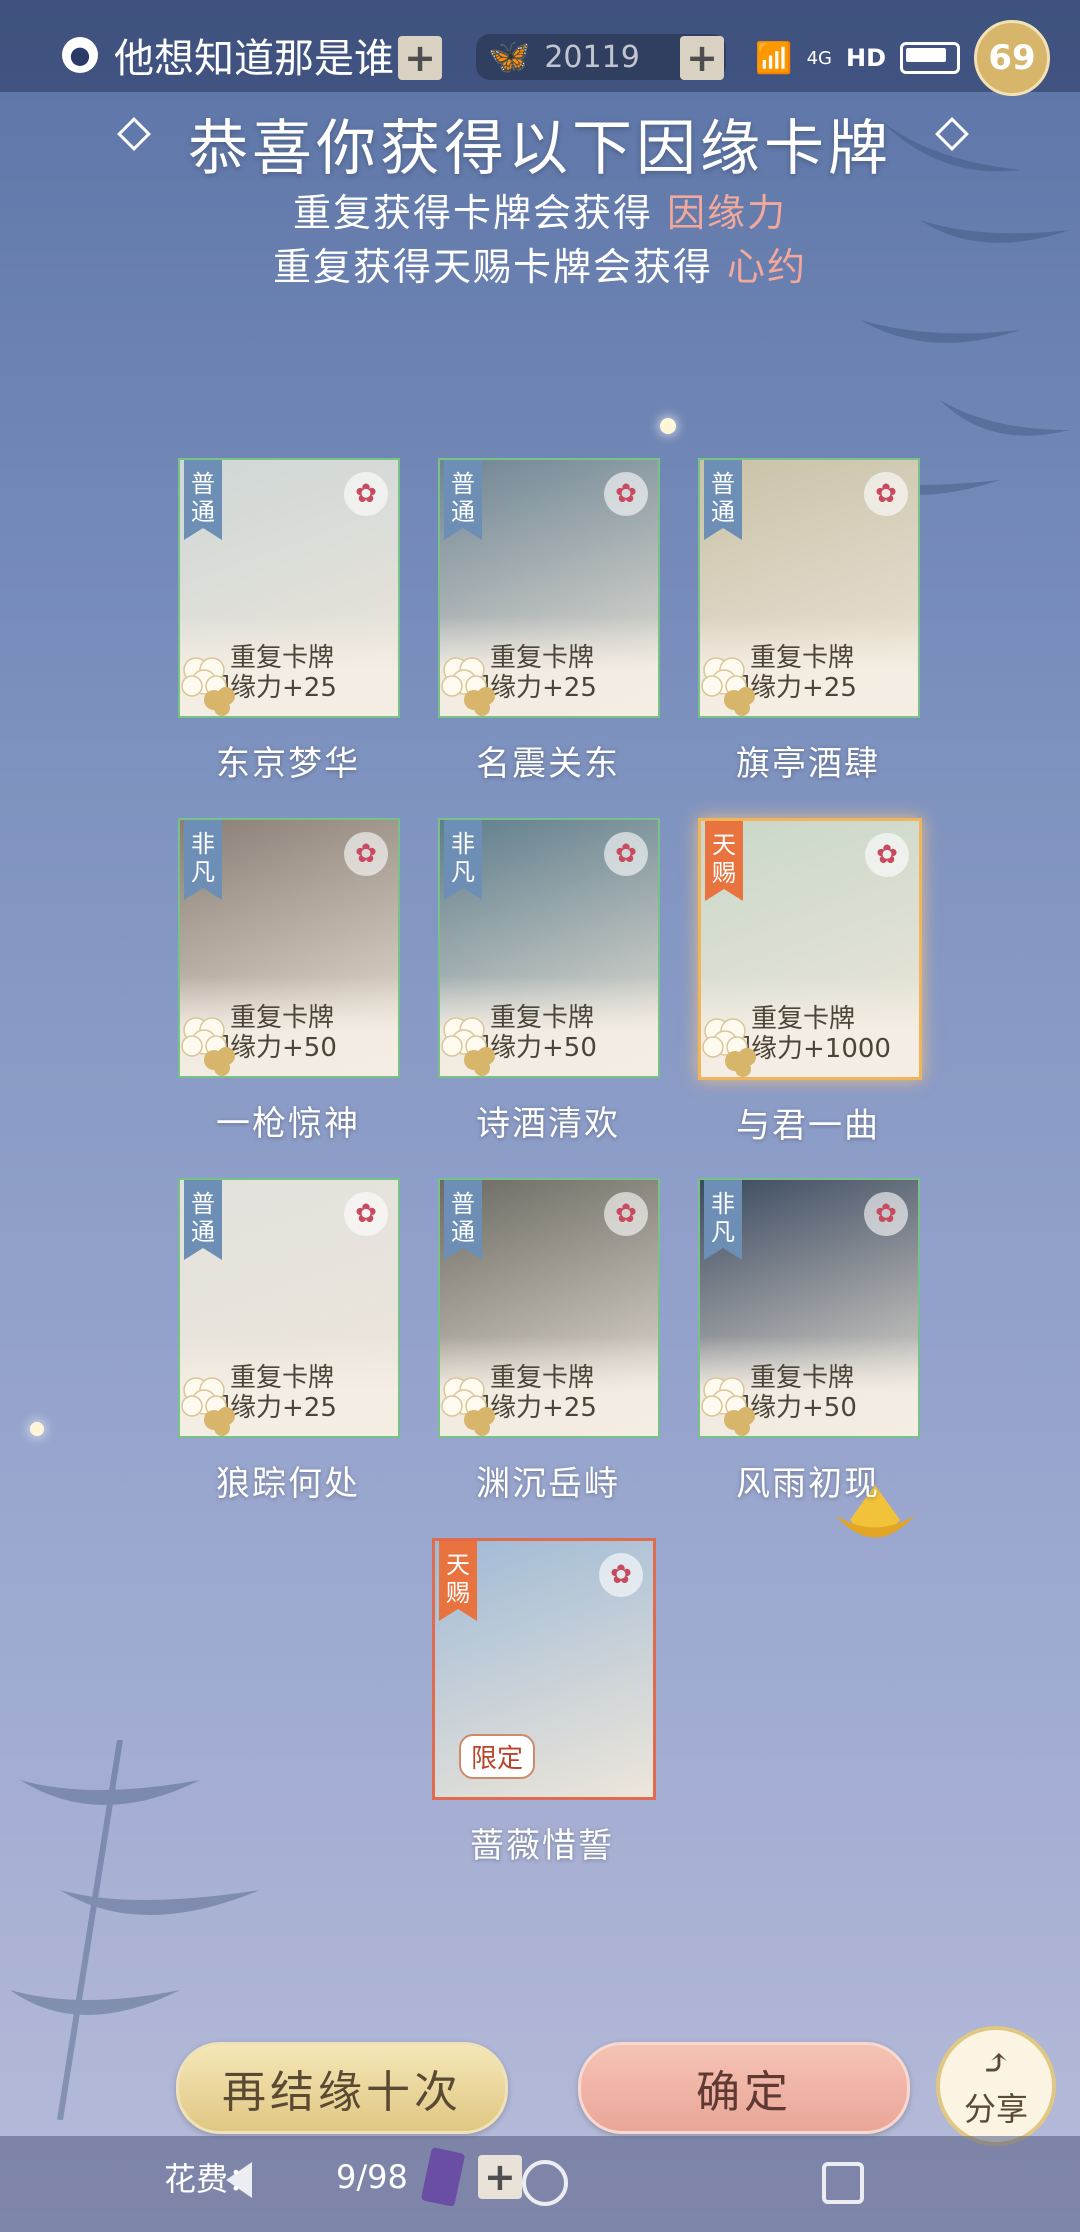  I want to click on page-title: 恭喜你获得以下因缘卡牌, so click(540, 149).